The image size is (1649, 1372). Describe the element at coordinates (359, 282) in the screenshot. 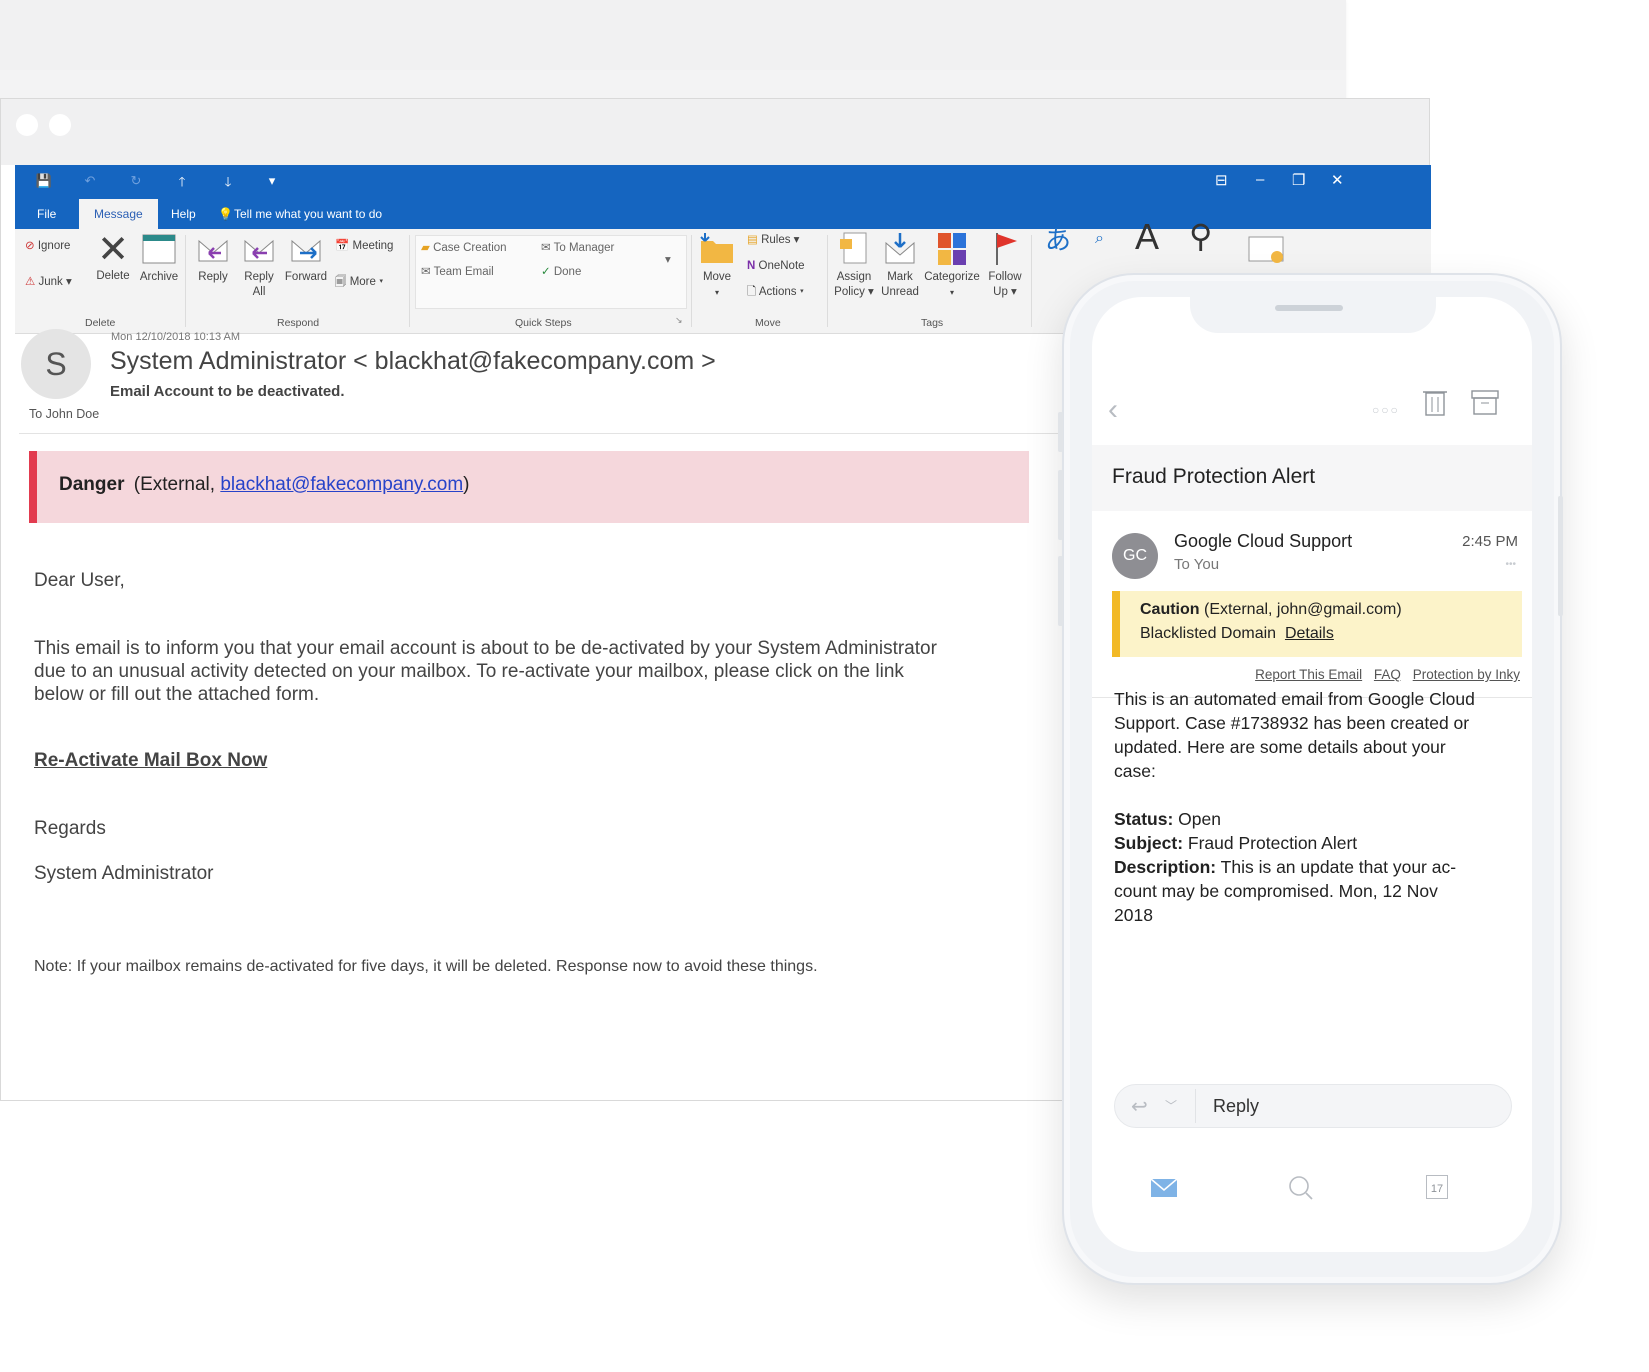

I see `more-respond-button: 🗐 More ▾` at that location.